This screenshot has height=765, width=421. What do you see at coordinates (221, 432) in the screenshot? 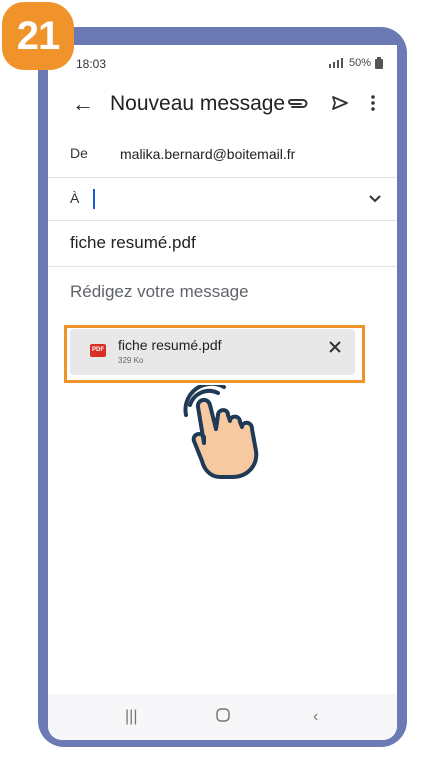
I see `tap-hand-icon` at bounding box center [221, 432].